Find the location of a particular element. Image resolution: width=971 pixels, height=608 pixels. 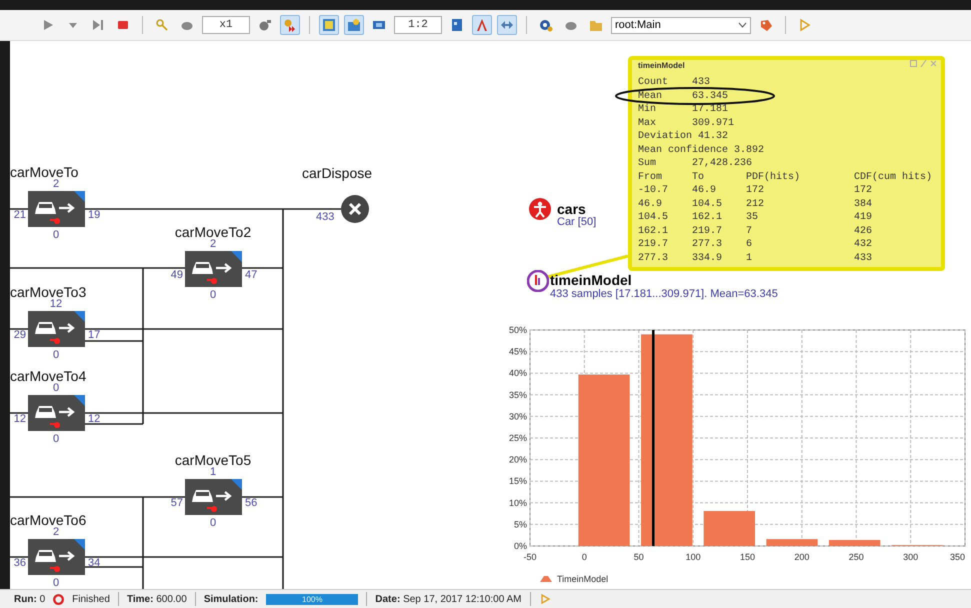

stop-status-icon is located at coordinates (58, 599).